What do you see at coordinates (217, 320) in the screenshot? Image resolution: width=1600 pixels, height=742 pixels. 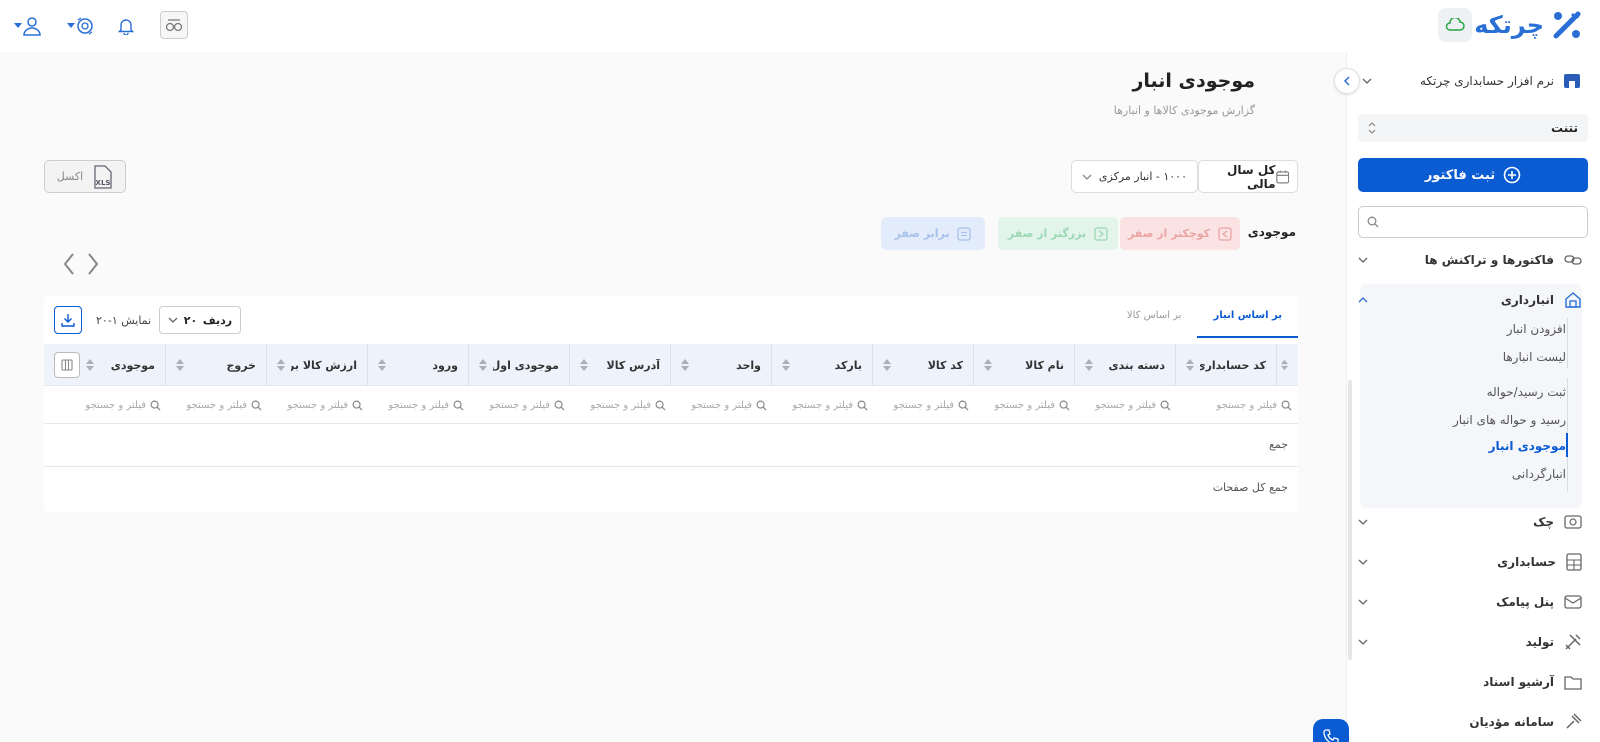 I see `rows-label: ردیف` at bounding box center [217, 320].